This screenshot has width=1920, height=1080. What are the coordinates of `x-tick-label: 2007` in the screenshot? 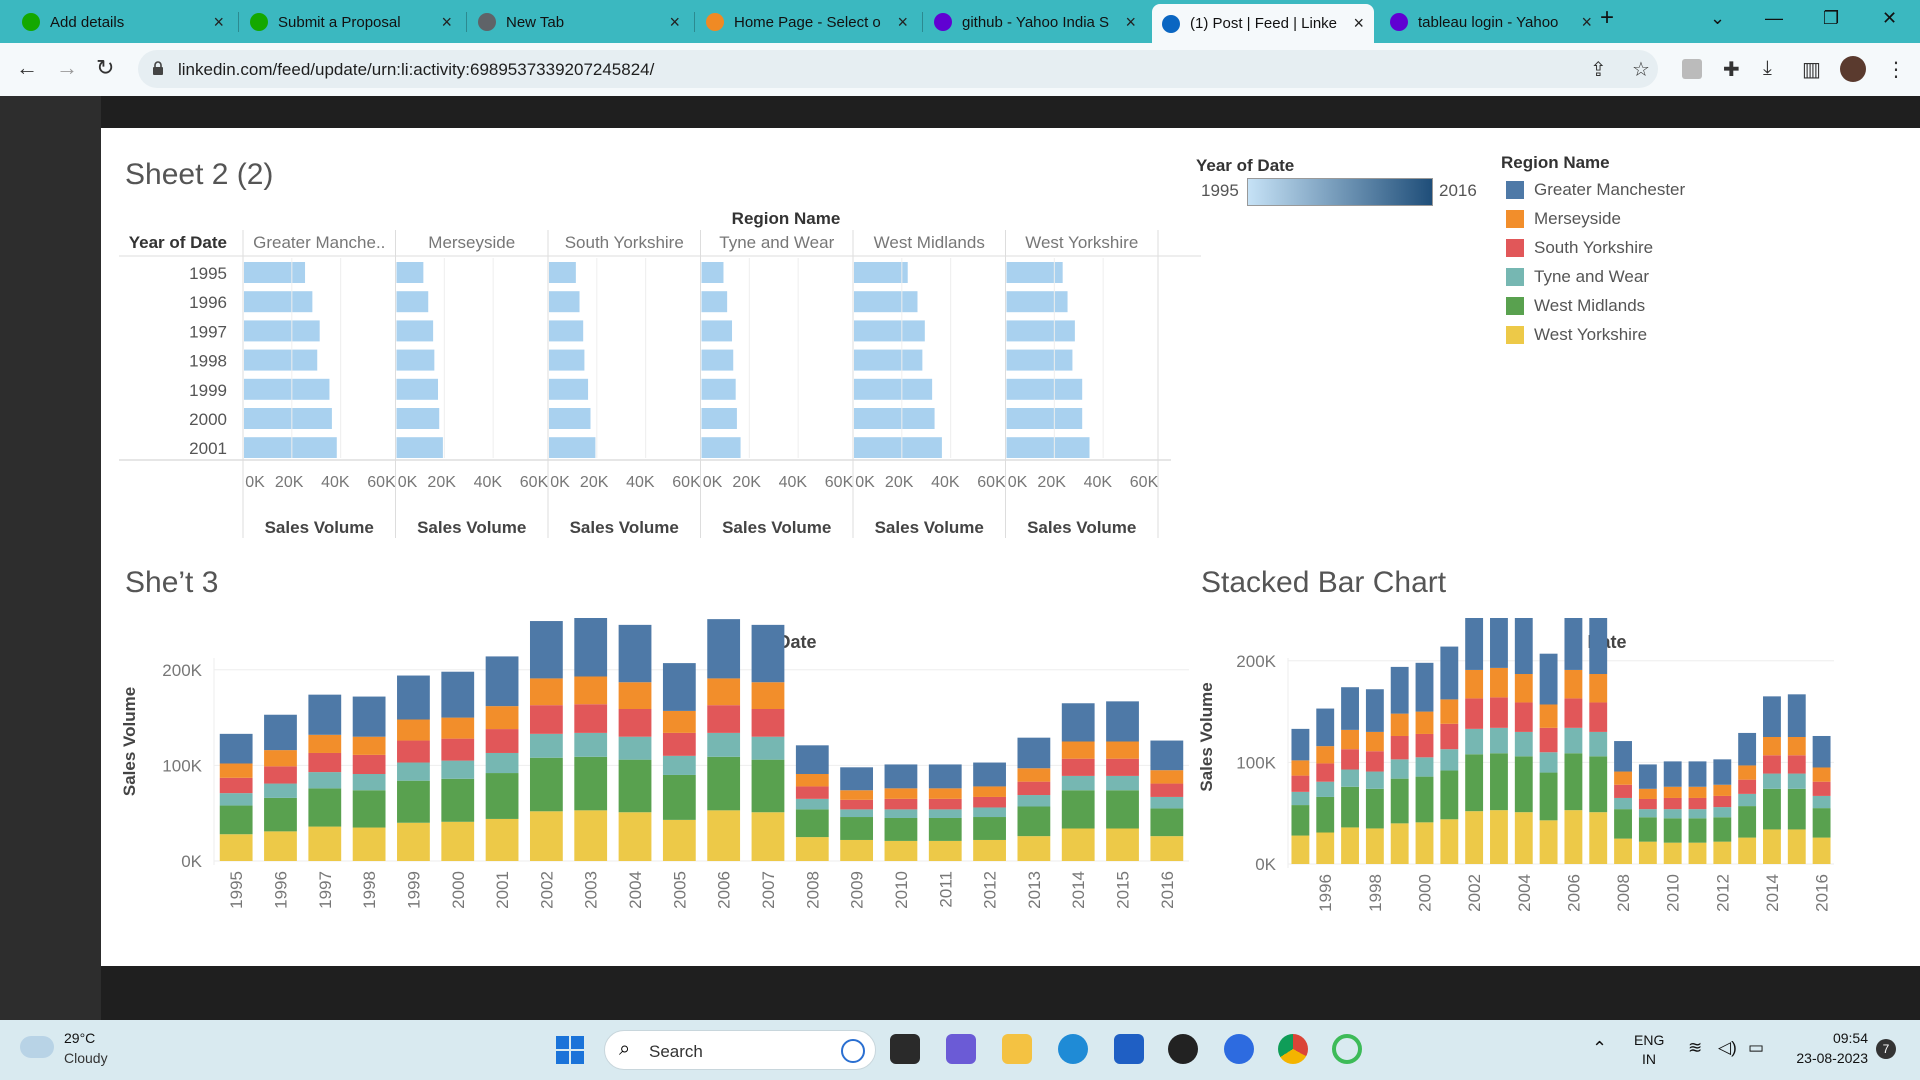 It's located at (768, 890).